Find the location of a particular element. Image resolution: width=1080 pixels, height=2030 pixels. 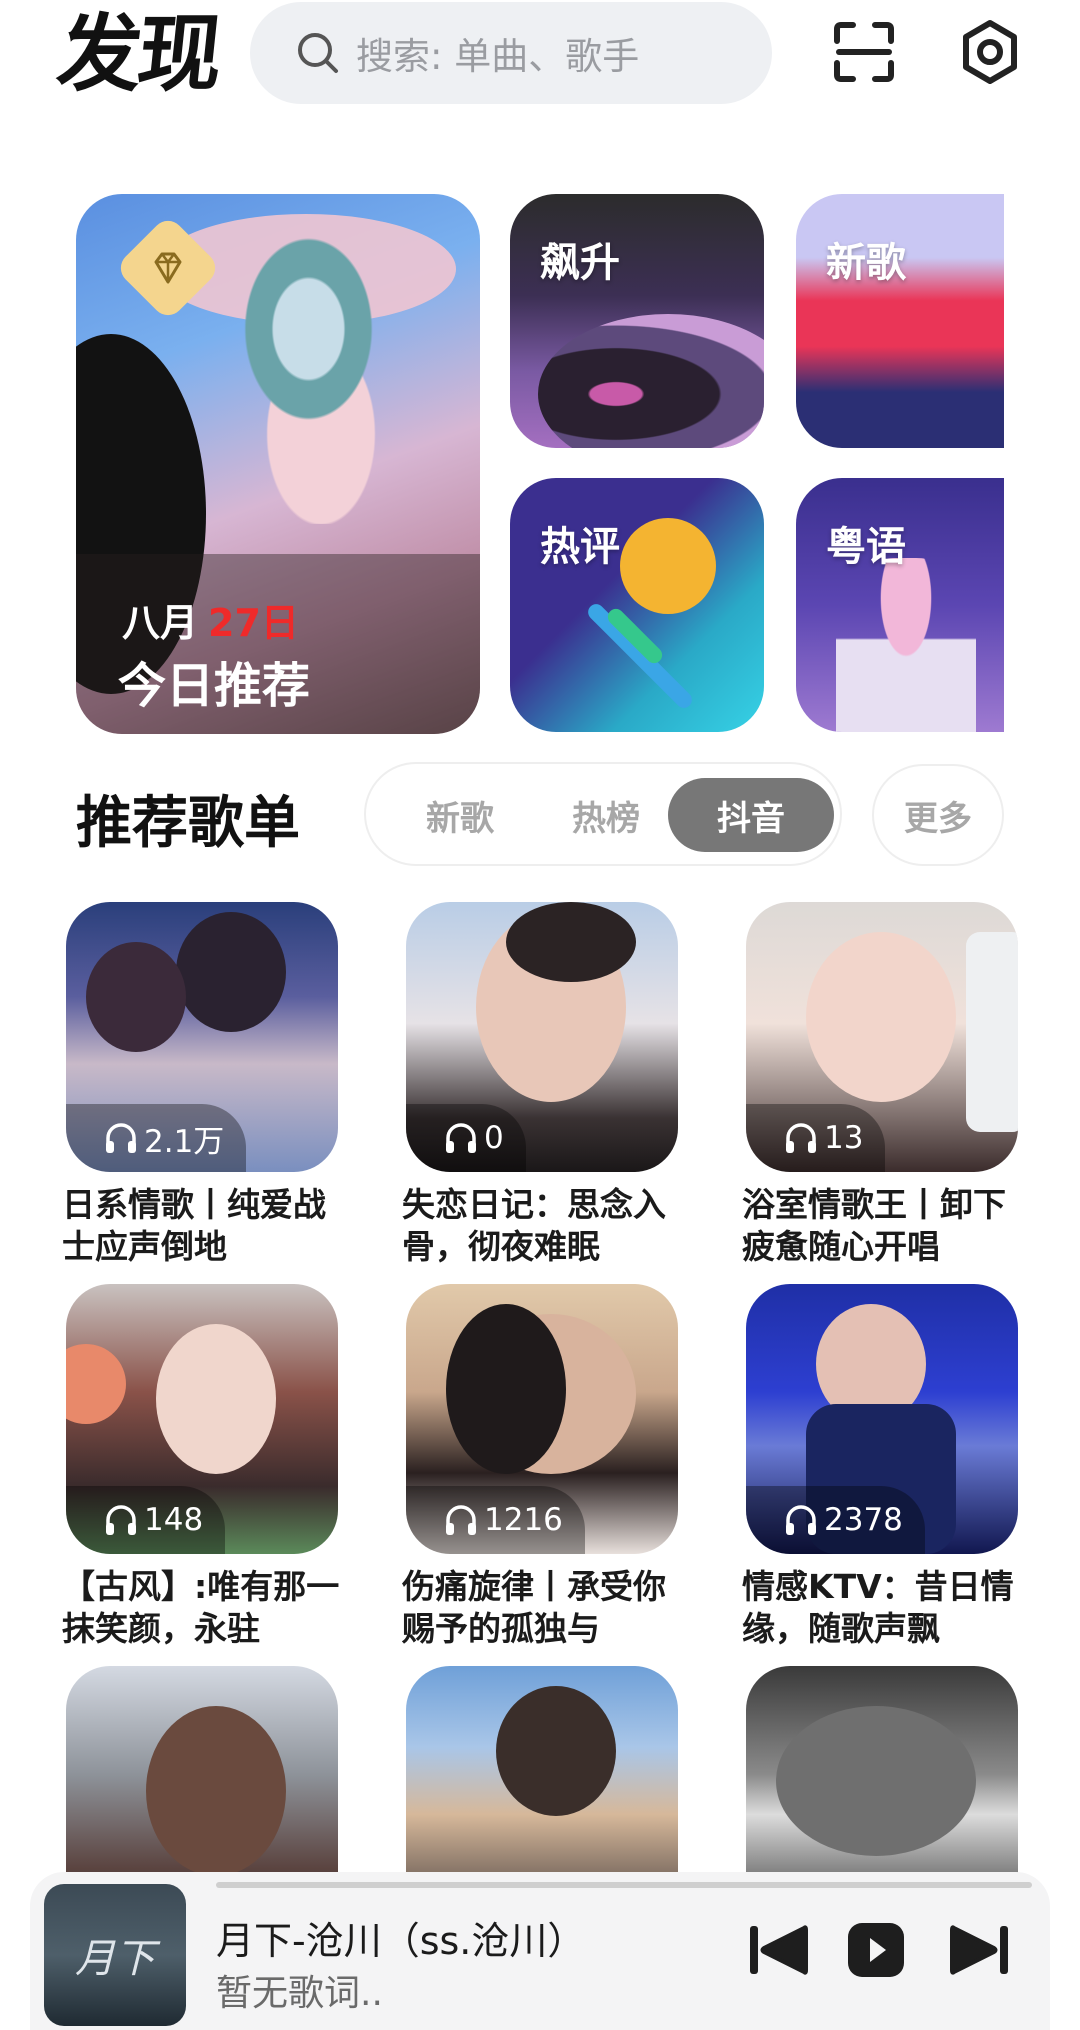

play-count-value: 1216 is located at coordinates (523, 1520).